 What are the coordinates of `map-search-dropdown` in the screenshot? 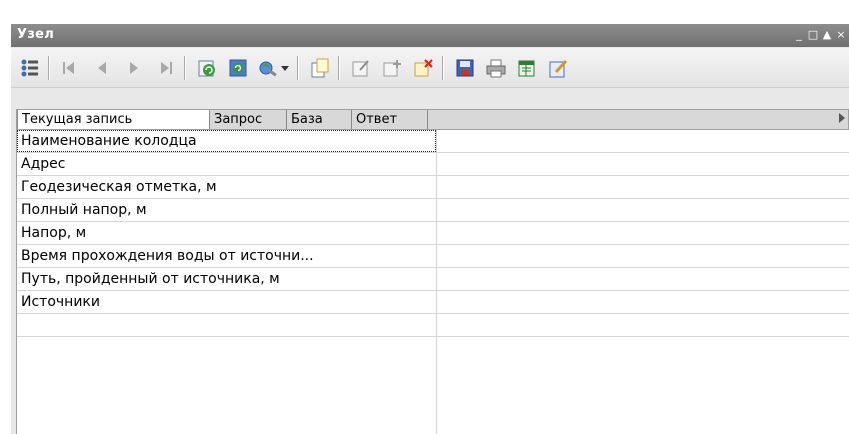 It's located at (285, 68).